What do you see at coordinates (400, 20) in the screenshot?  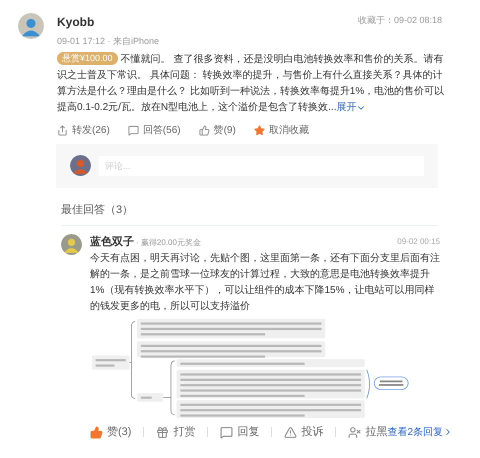 I see `saved-time: 收藏于：09-02 08:18` at bounding box center [400, 20].